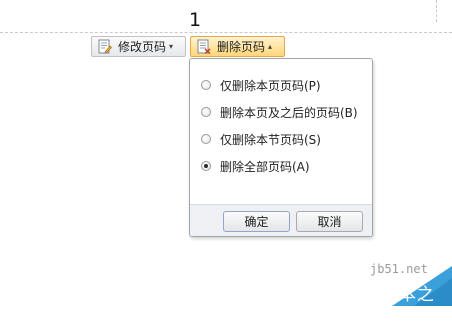 The width and height of the screenshot is (452, 330). I want to click on delete-page-number-label: 删除页码, so click(241, 47).